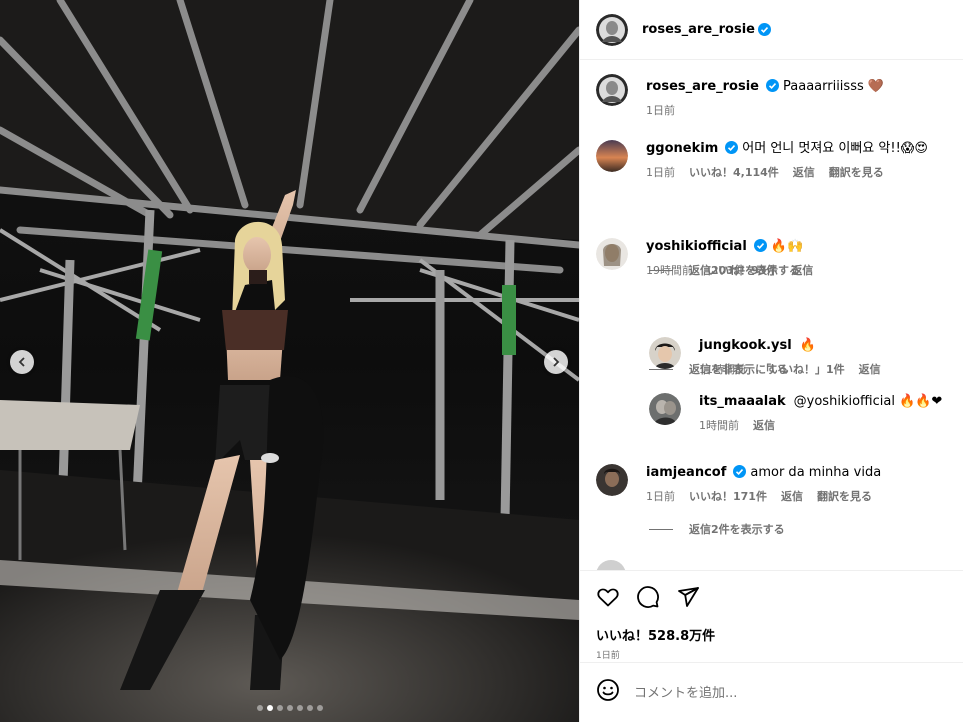 This screenshot has width=963, height=722. I want to click on comment-text: amor da minha vida, so click(816, 472).